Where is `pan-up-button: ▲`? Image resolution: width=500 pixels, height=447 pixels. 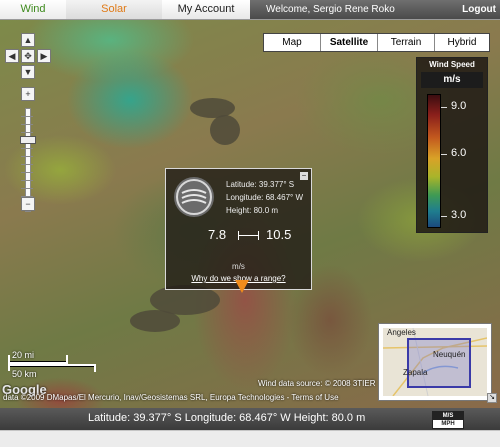 pan-up-button: ▲ is located at coordinates (28, 40).